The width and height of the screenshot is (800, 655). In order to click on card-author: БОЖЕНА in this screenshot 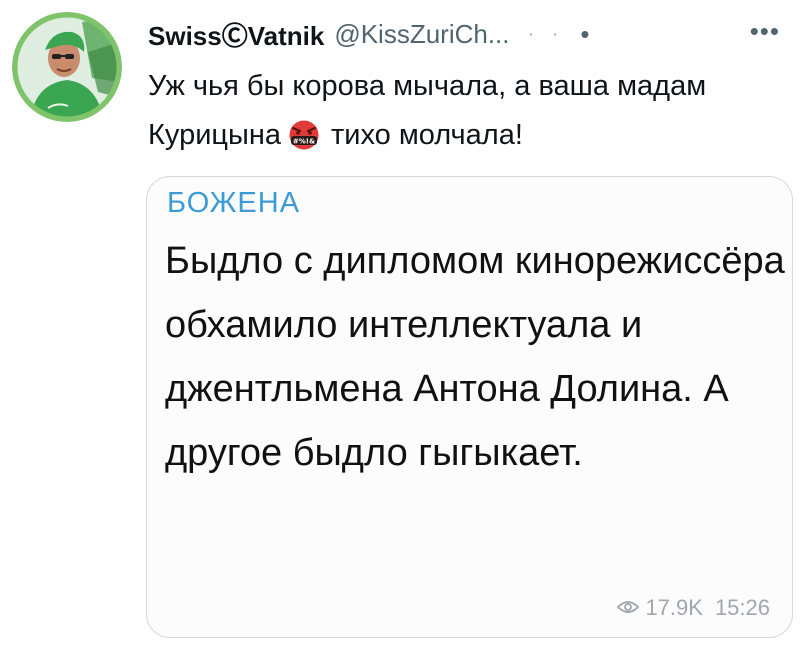, I will do `click(234, 203)`.